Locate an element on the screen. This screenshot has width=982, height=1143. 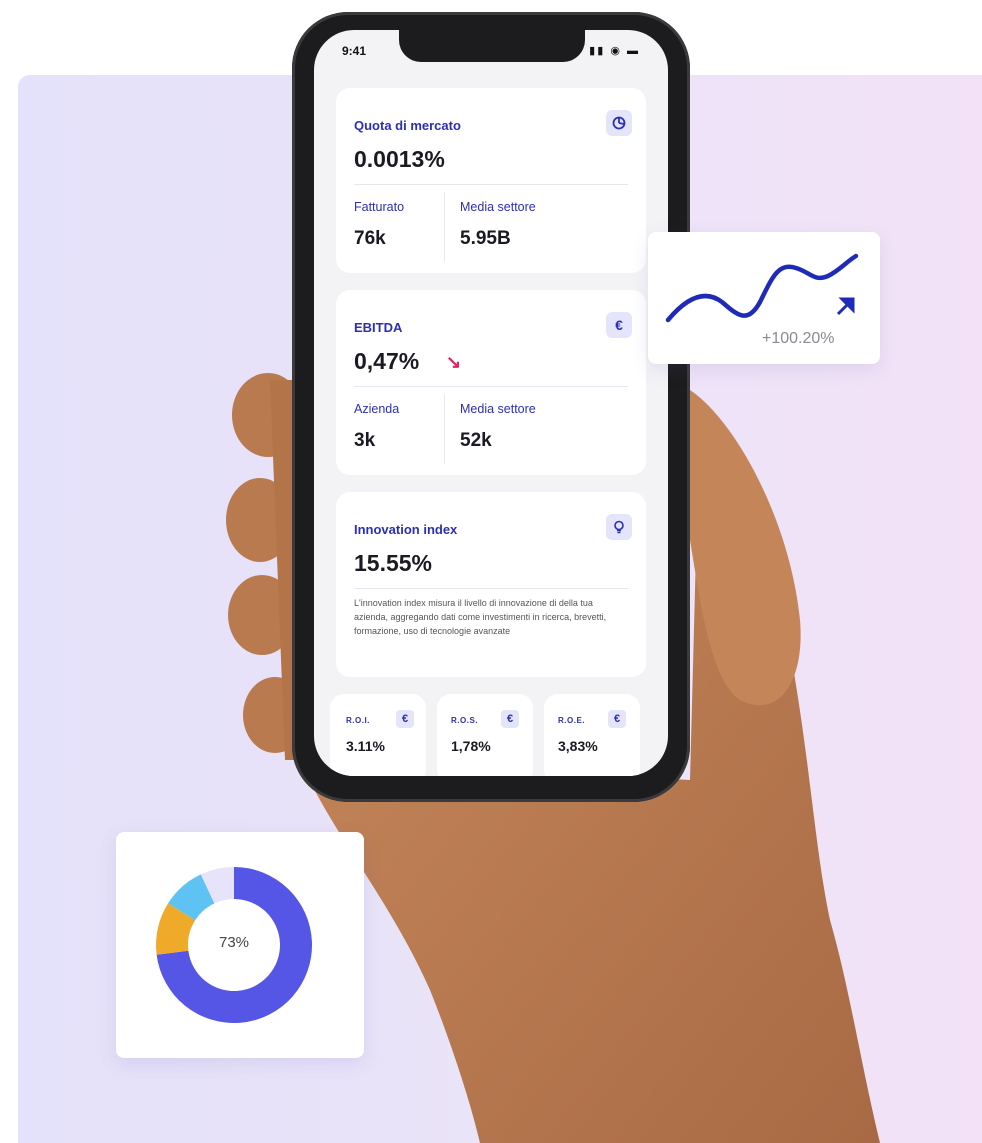
ebitda-title: EBITDA is located at coordinates (378, 327).